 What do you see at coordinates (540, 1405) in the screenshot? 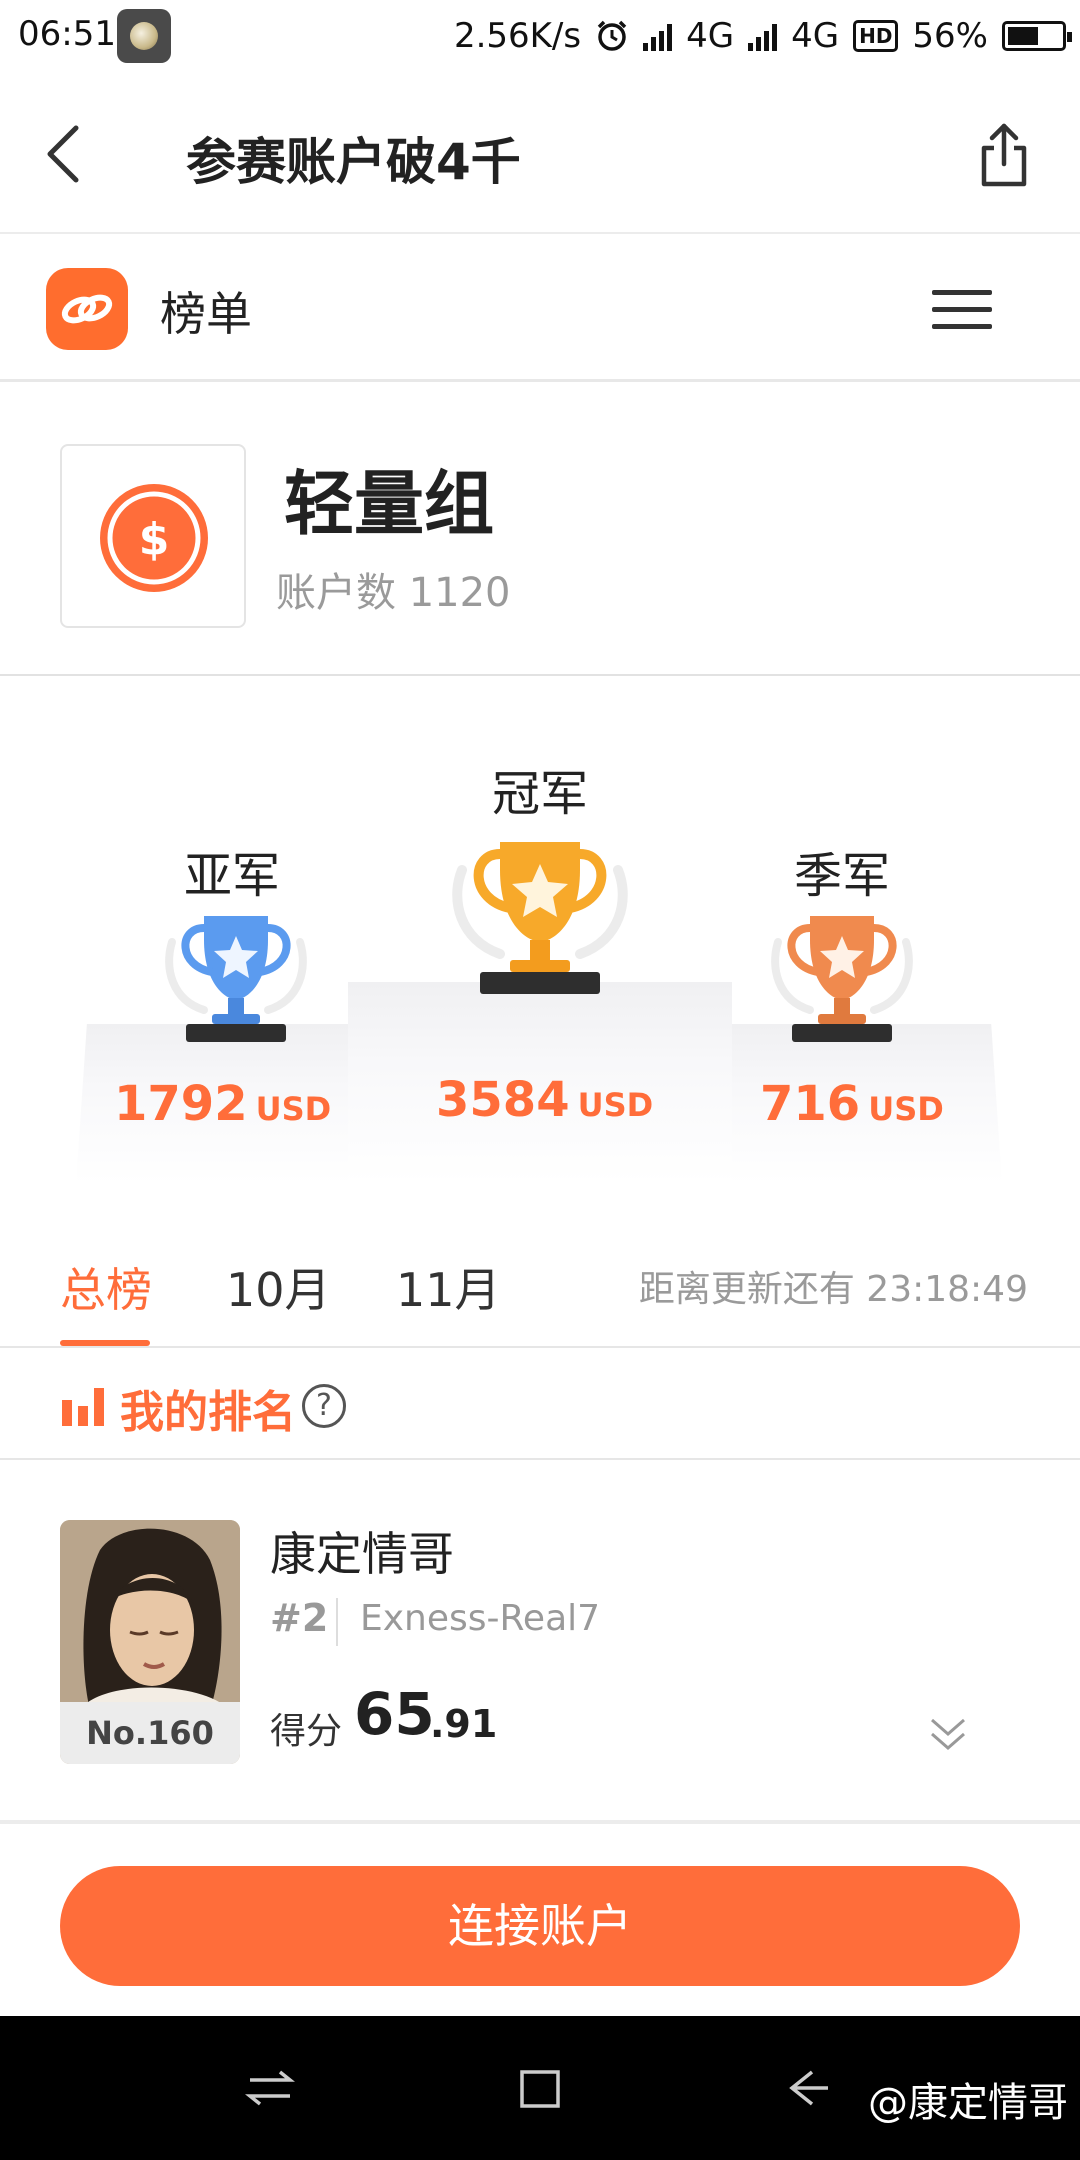
I see `my-rank-section: 我的排名 ?` at bounding box center [540, 1405].